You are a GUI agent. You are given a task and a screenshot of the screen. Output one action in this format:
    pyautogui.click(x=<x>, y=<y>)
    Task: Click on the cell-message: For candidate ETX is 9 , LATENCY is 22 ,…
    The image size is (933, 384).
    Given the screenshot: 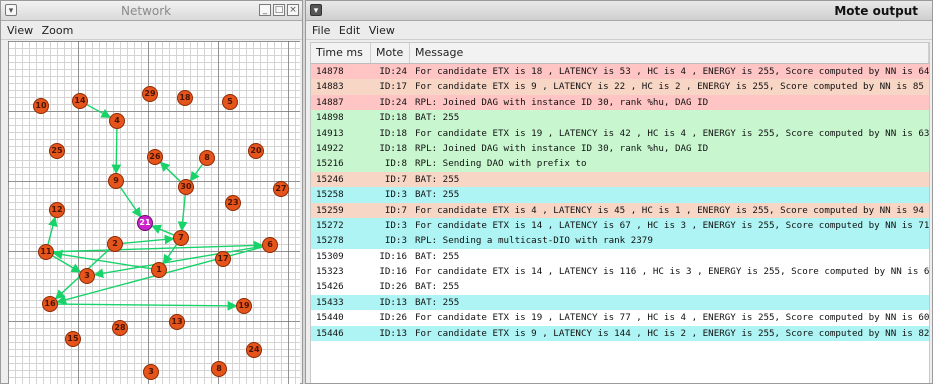 What is the action you would take?
    pyautogui.click(x=669, y=87)
    